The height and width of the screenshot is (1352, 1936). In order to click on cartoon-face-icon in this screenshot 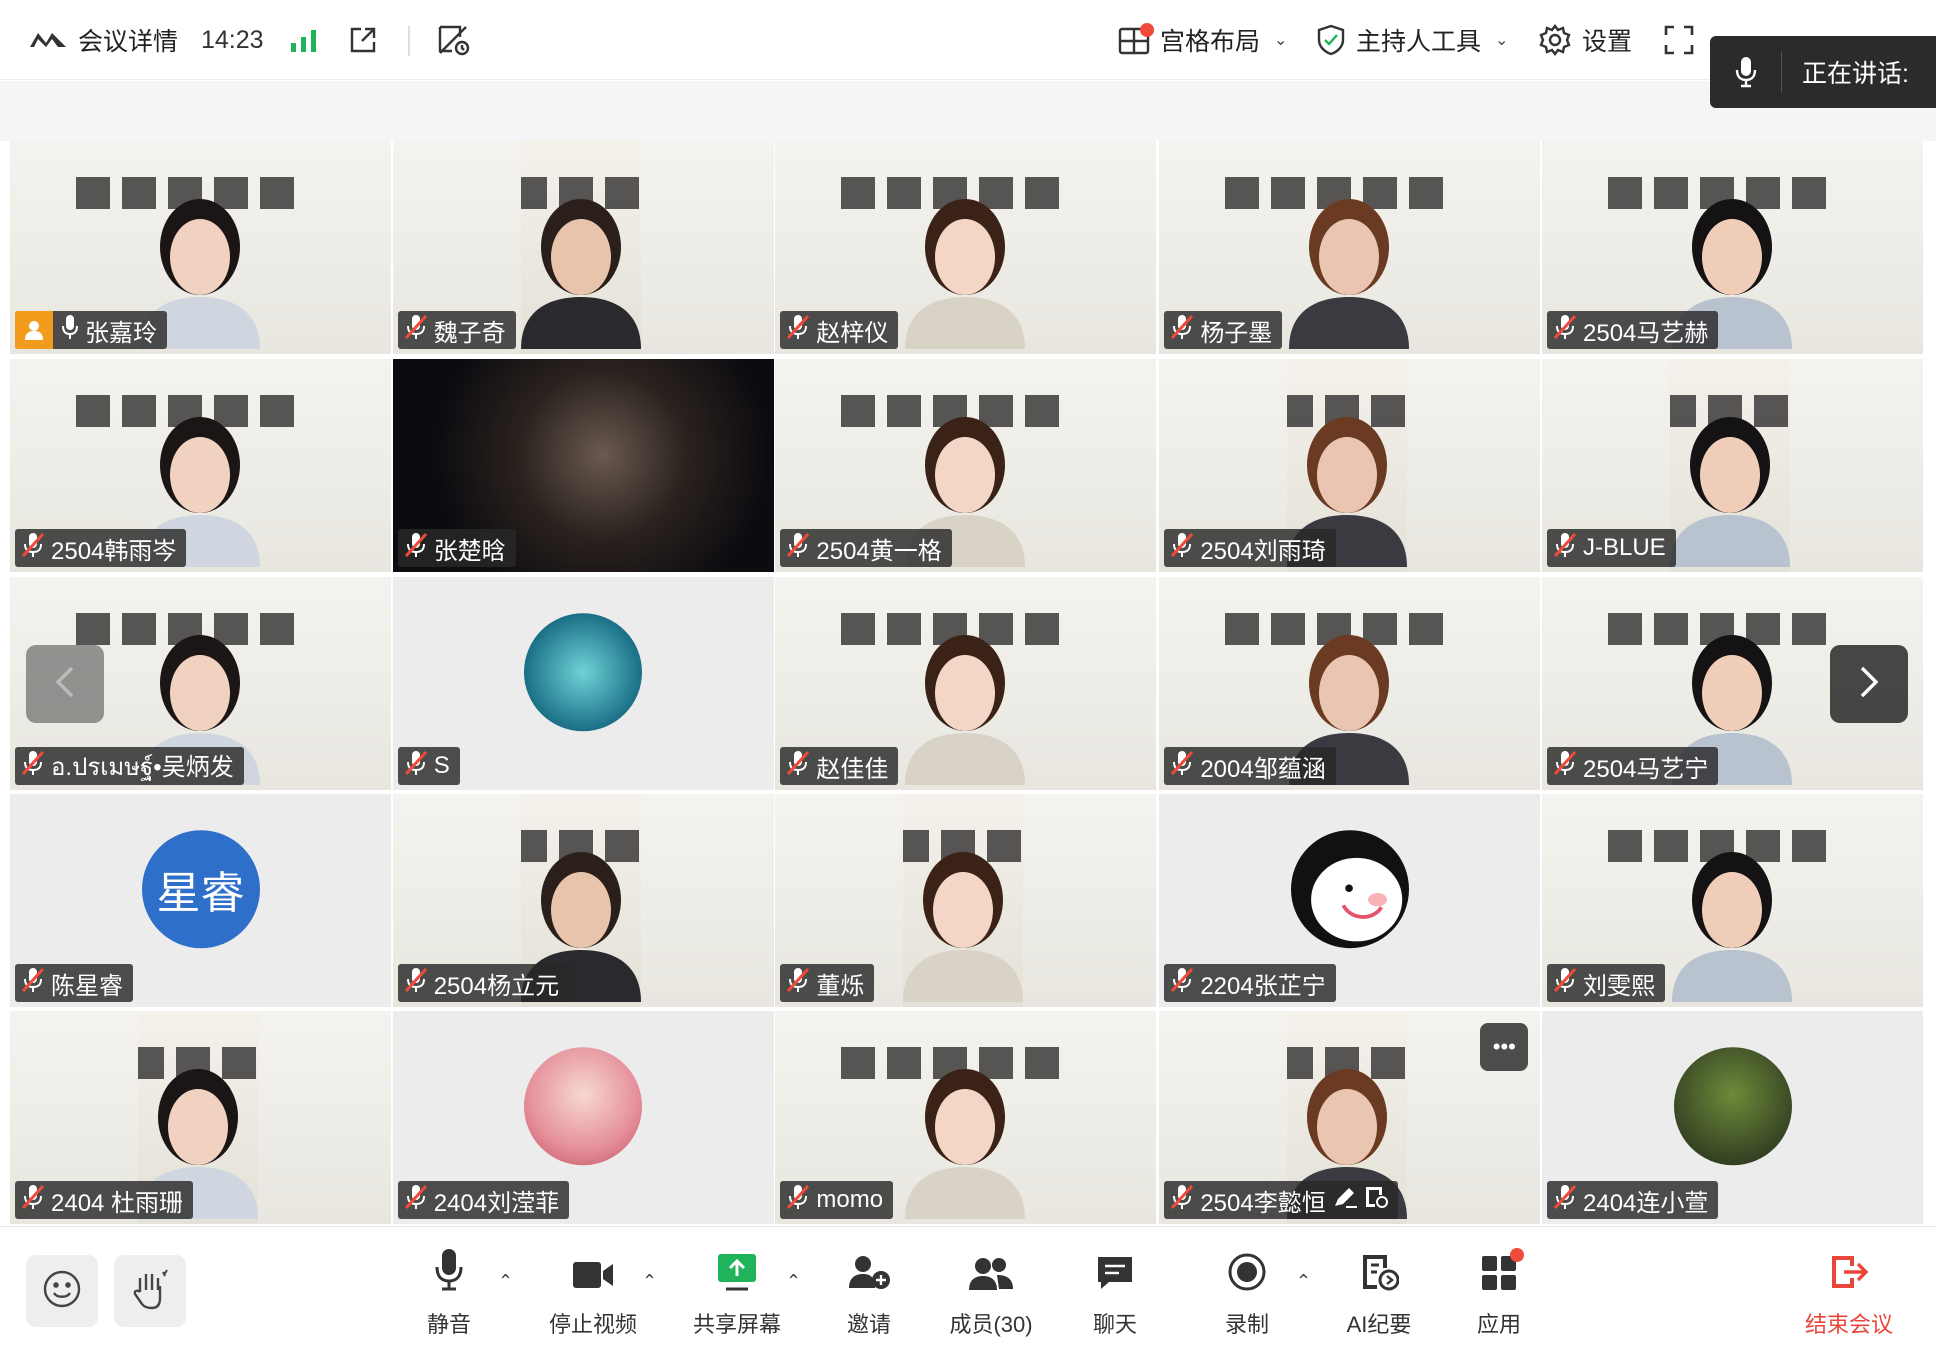, I will do `click(1349, 888)`.